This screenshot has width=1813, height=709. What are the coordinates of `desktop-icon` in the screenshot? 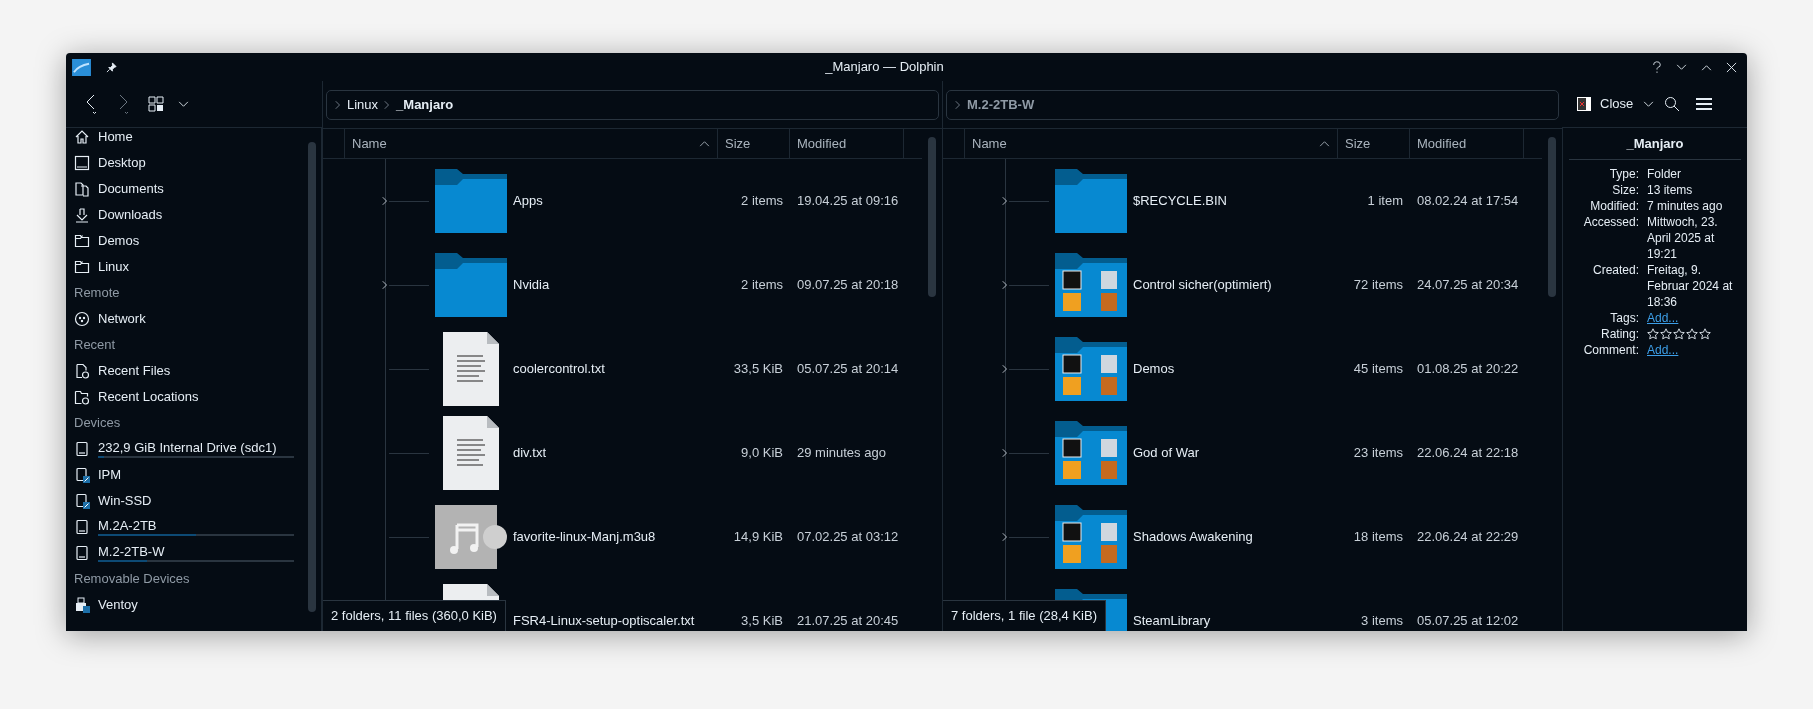 It's located at (82, 163).